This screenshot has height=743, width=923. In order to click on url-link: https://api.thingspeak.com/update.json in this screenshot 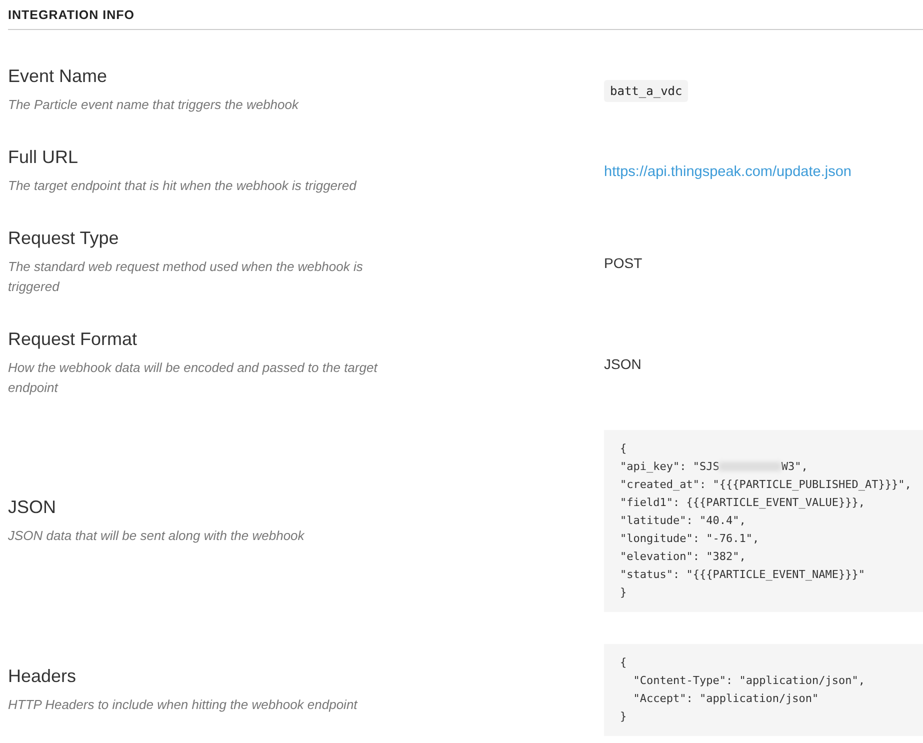, I will do `click(728, 172)`.